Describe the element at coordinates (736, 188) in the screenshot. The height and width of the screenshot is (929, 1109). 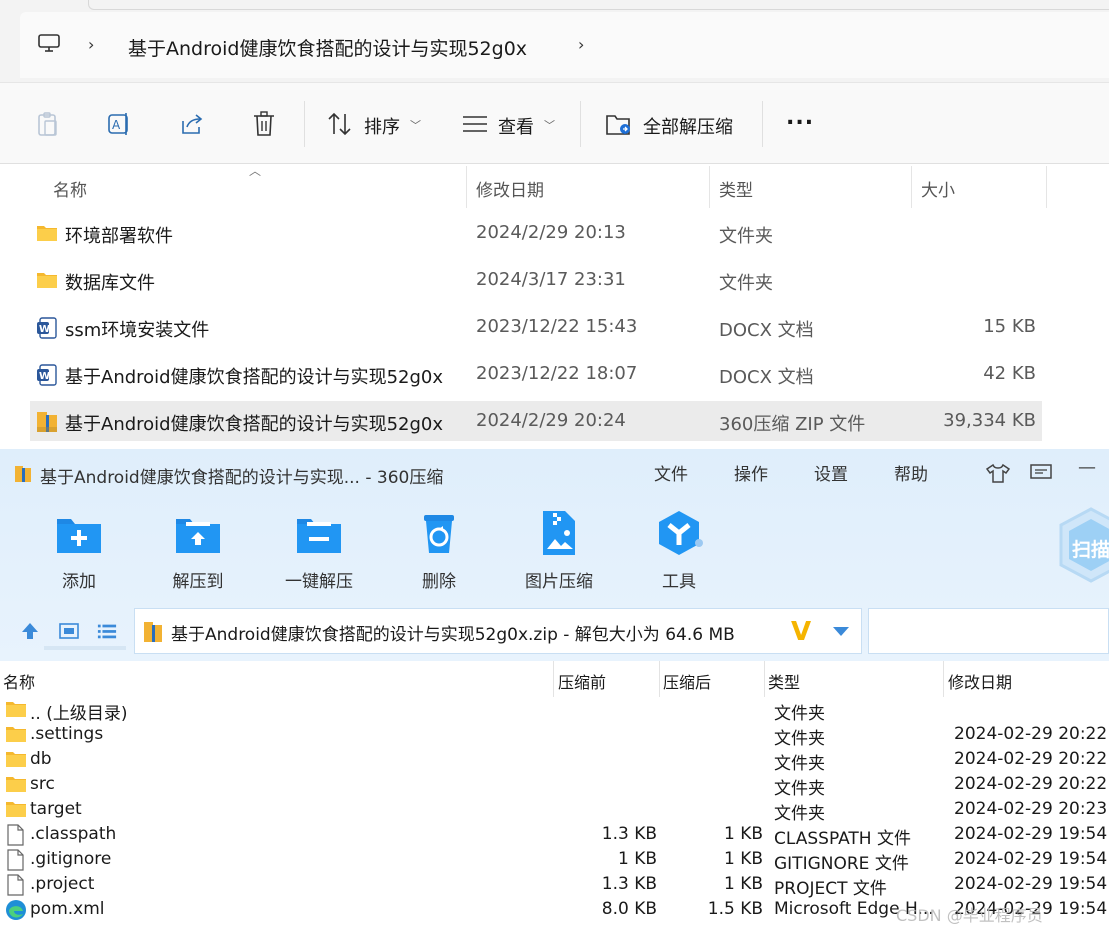
I see `column-type: 类型` at that location.